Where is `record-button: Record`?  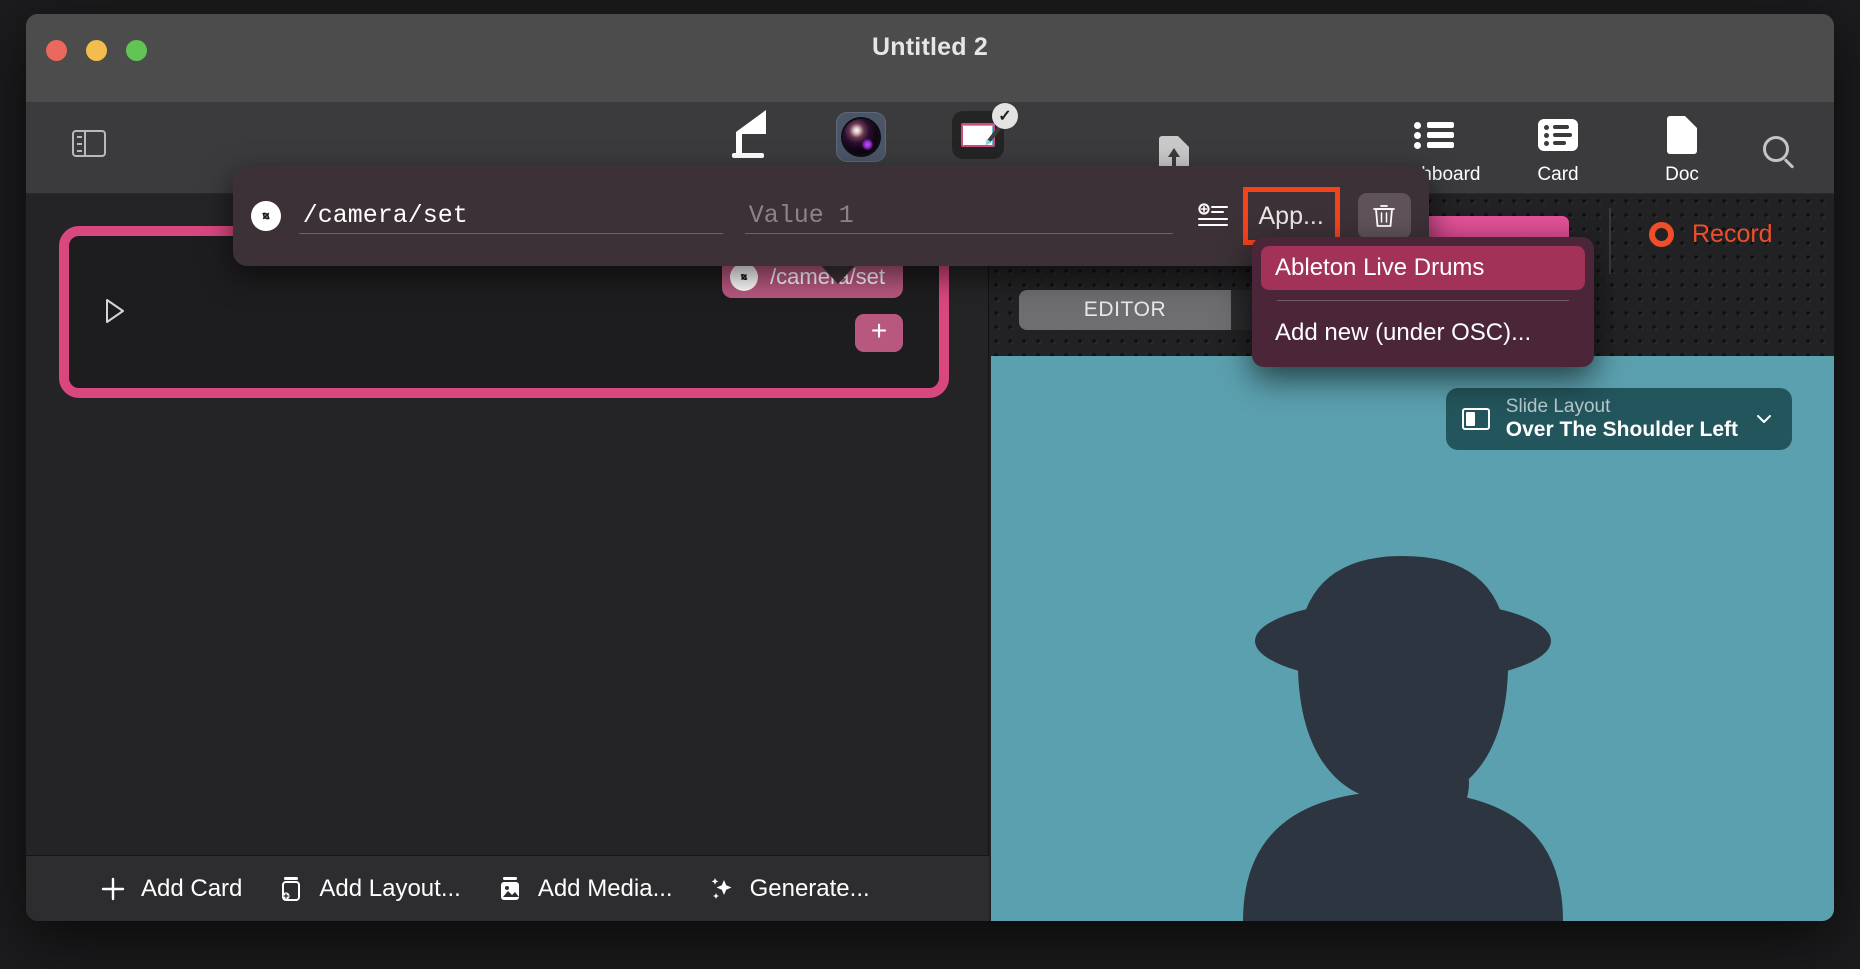
record-button: Record is located at coordinates (1711, 234).